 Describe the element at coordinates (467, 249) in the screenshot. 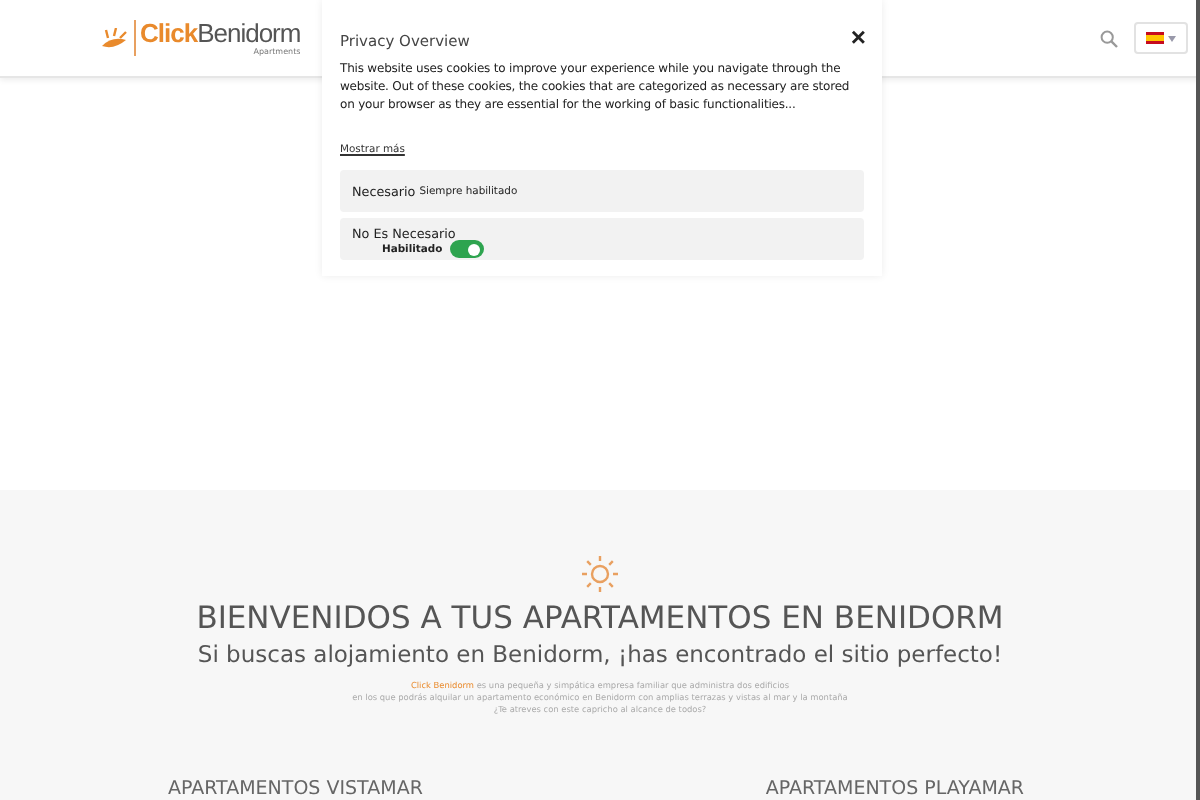

I see `toggle-switch` at that location.